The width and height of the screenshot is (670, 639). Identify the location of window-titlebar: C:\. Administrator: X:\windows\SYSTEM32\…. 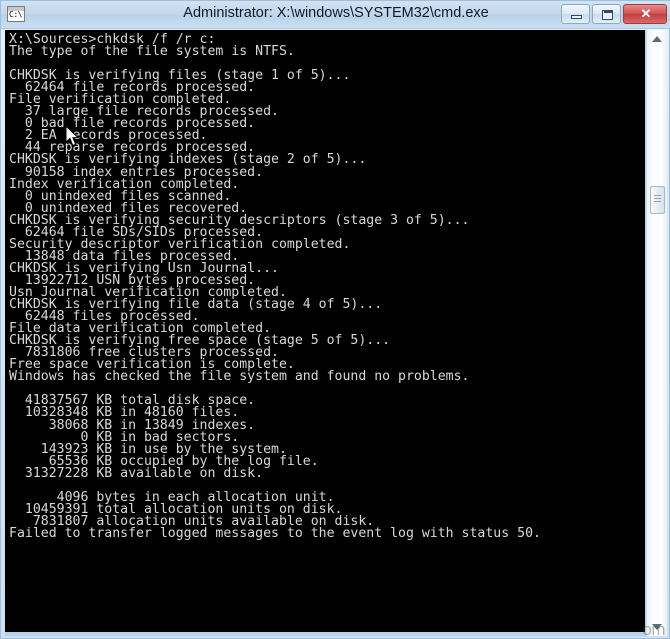
(335, 15).